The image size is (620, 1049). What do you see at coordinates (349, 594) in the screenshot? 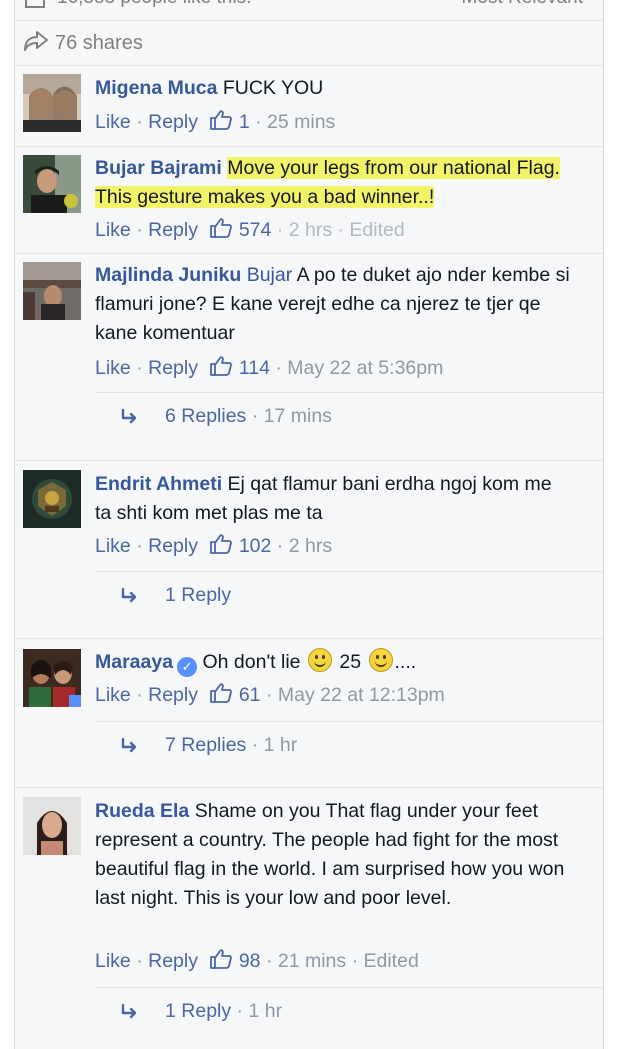
I see `view-replies-row: 1 Reply` at bounding box center [349, 594].